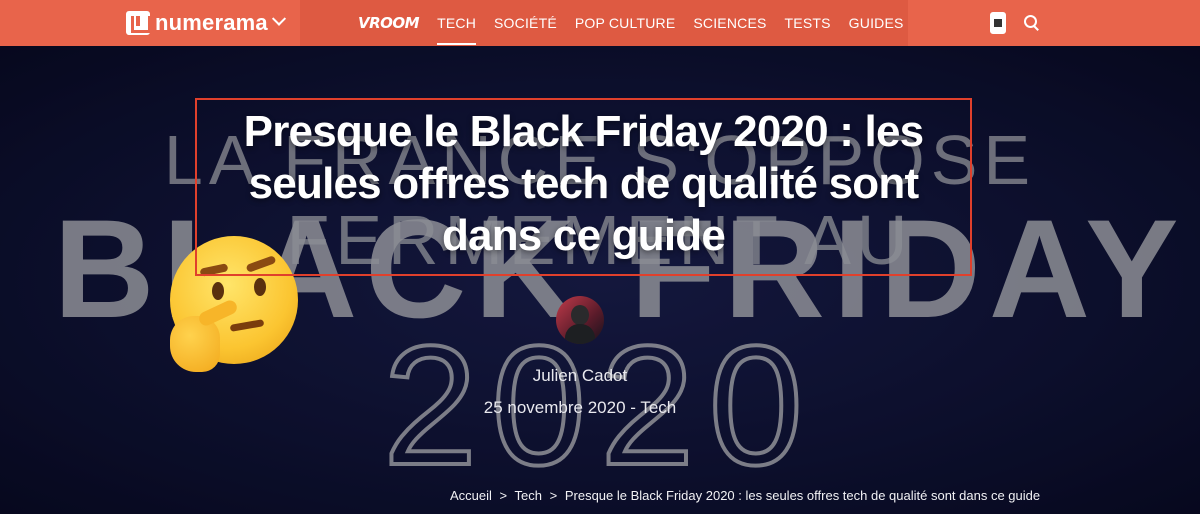 The height and width of the screenshot is (514, 1200). What do you see at coordinates (580, 407) in the screenshot?
I see `article-date-category: 25 novembre 2020 - Tech` at bounding box center [580, 407].